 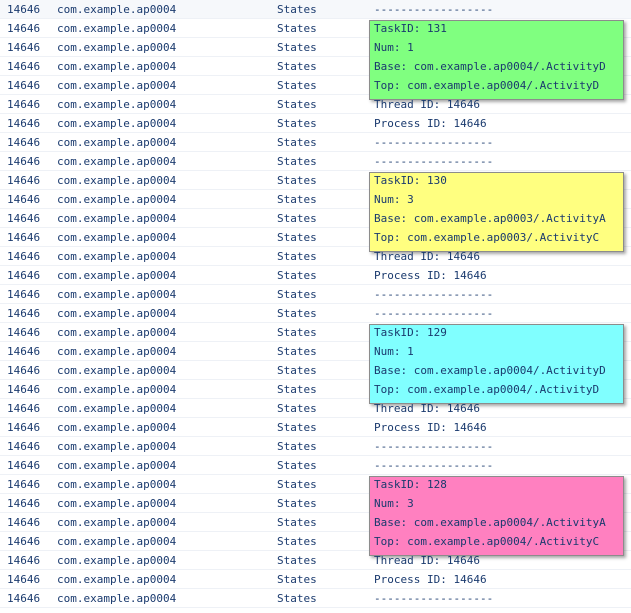 I want to click on log-message: TaskID: 130, so click(x=410, y=180).